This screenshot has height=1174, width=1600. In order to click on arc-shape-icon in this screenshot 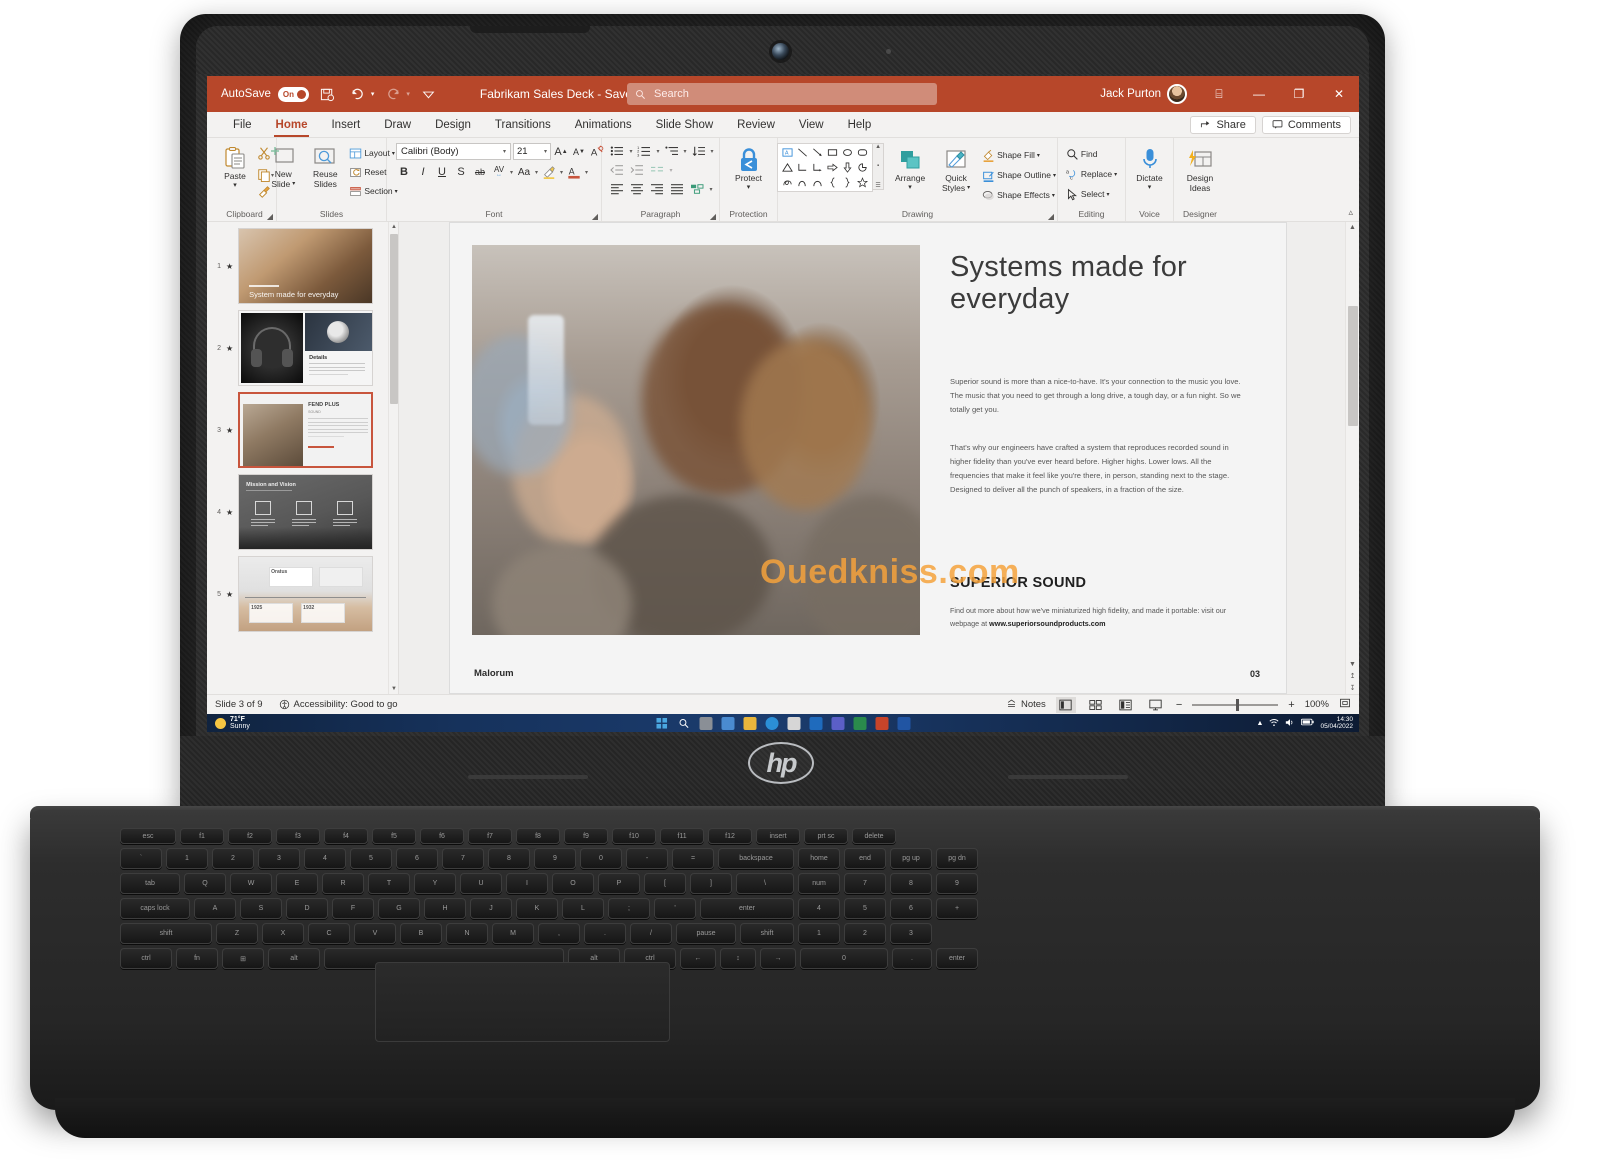, I will do `click(817, 182)`.